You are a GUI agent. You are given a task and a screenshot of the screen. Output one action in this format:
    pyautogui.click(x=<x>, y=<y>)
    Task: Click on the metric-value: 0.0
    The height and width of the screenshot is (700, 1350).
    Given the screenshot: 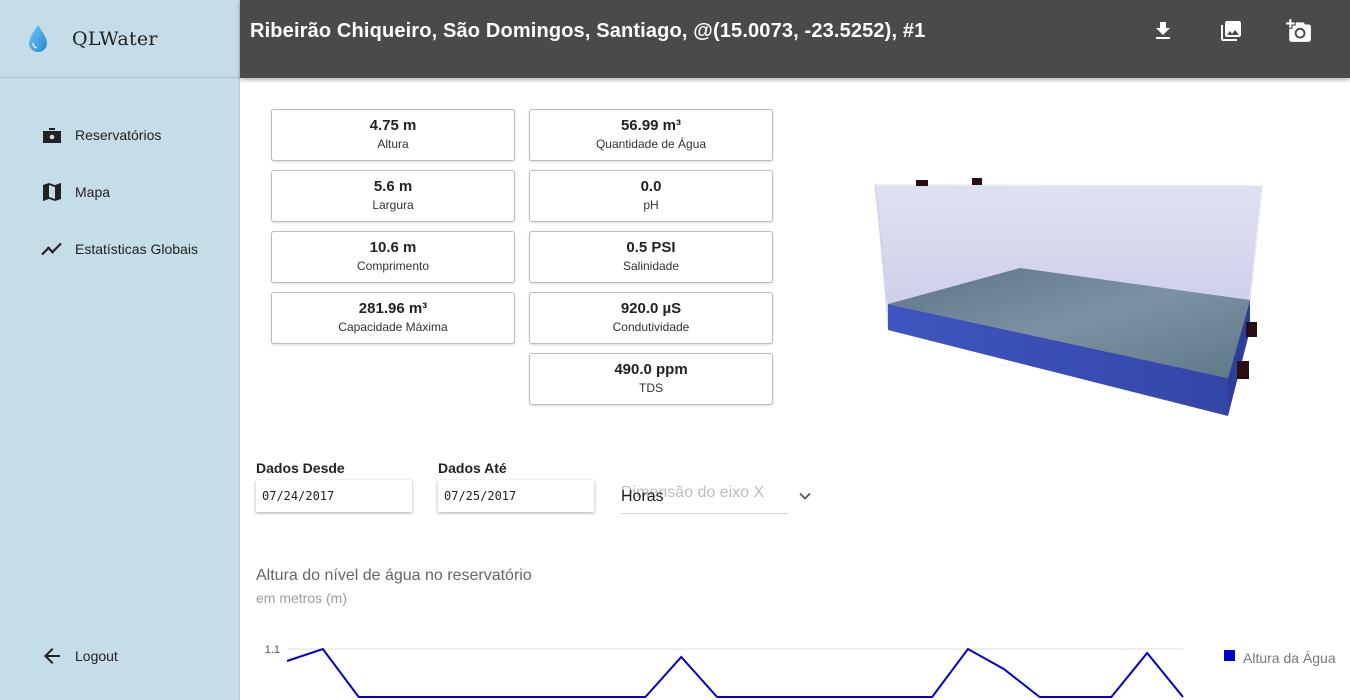 What is the action you would take?
    pyautogui.click(x=651, y=186)
    